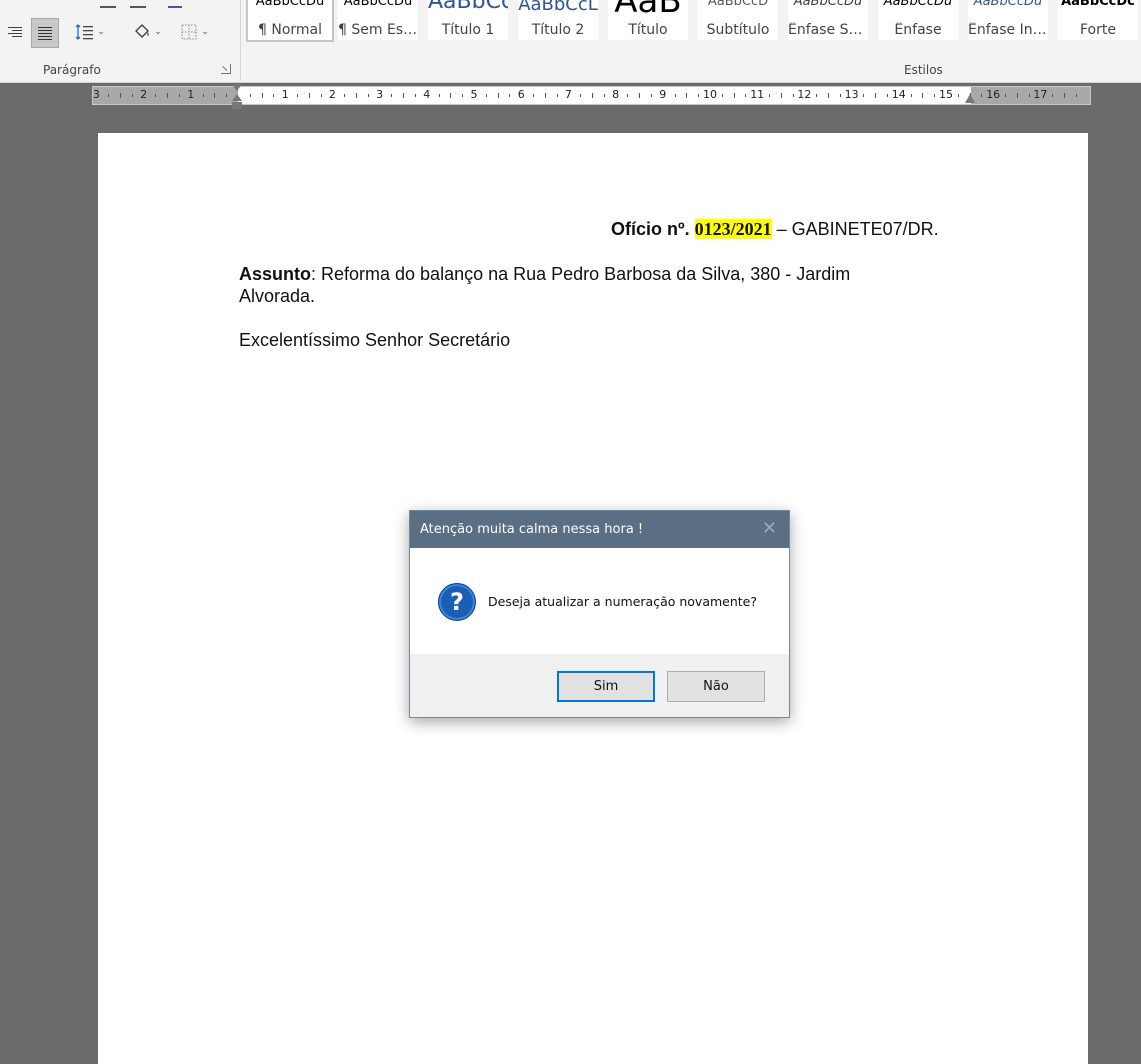  I want to click on ruler-number: 13, so click(851, 94).